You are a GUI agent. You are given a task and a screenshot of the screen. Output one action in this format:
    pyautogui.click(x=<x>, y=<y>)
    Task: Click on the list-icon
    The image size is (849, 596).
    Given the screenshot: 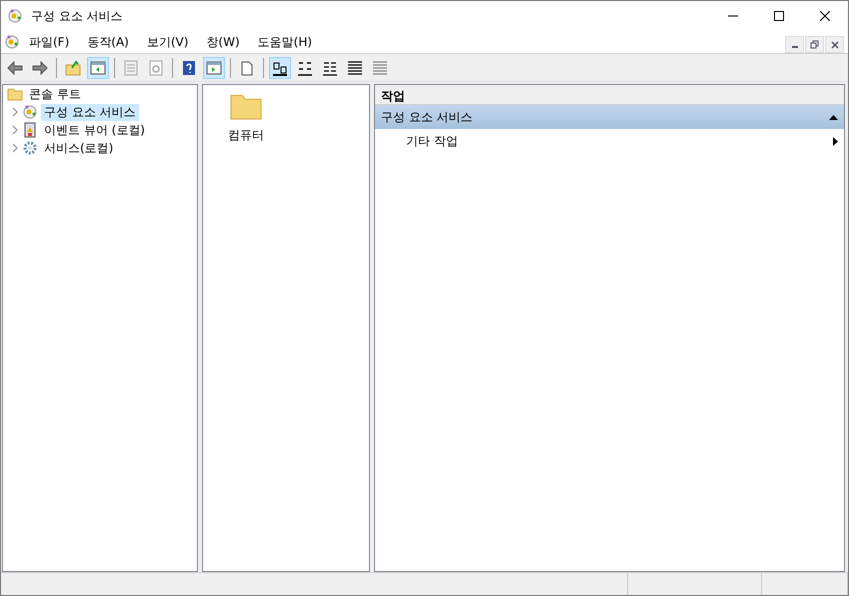 What is the action you would take?
    pyautogui.click(x=131, y=68)
    